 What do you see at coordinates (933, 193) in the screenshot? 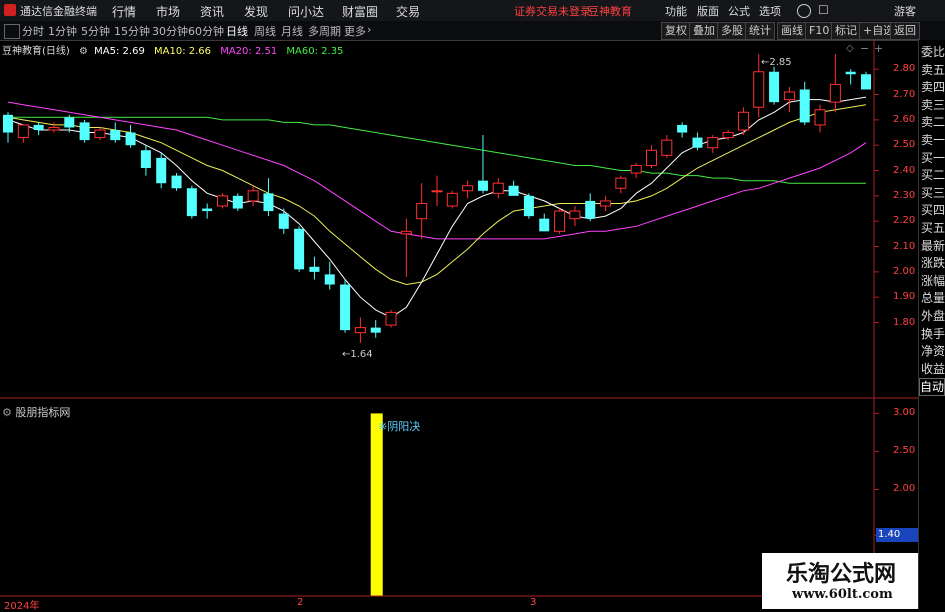
I see `side-panel-item: 买三` at bounding box center [933, 193].